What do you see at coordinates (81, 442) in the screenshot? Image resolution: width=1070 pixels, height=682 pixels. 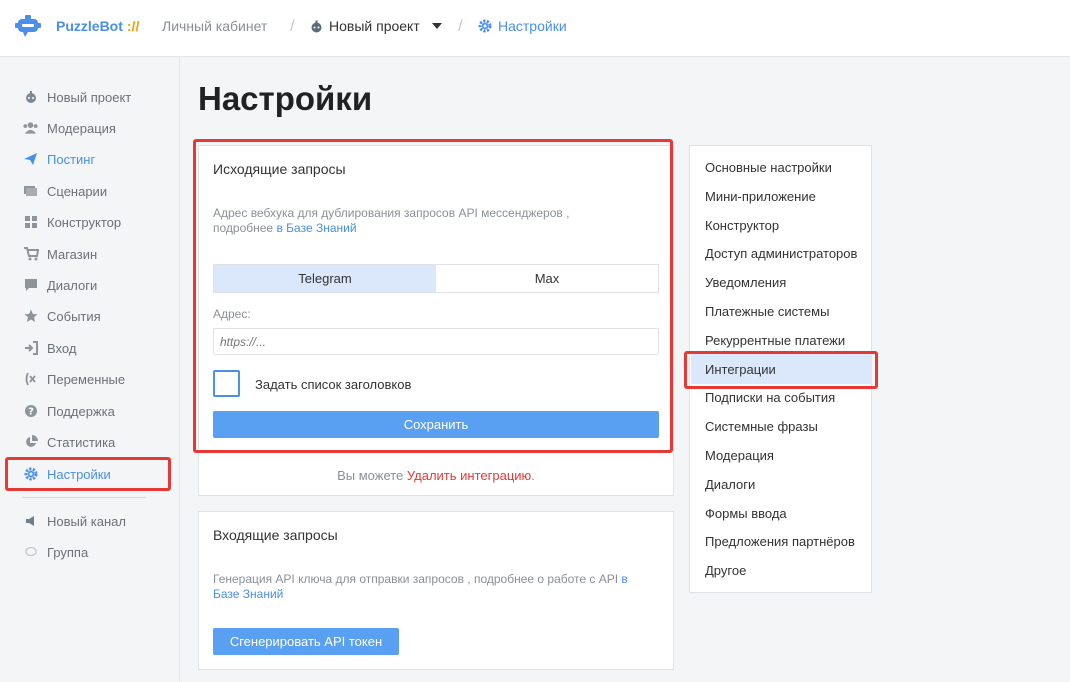 I see `sidebar-item-label: Статистика` at bounding box center [81, 442].